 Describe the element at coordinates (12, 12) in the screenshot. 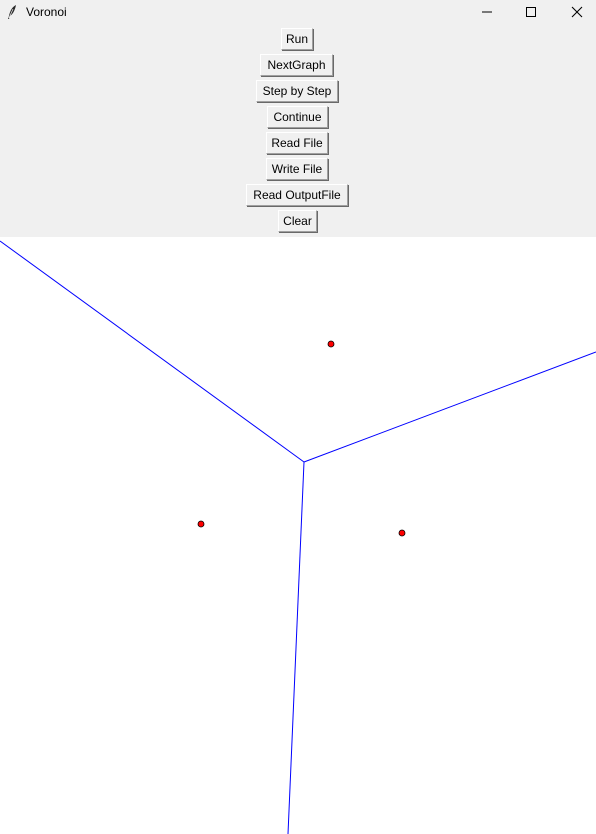

I see `feather-icon` at that location.